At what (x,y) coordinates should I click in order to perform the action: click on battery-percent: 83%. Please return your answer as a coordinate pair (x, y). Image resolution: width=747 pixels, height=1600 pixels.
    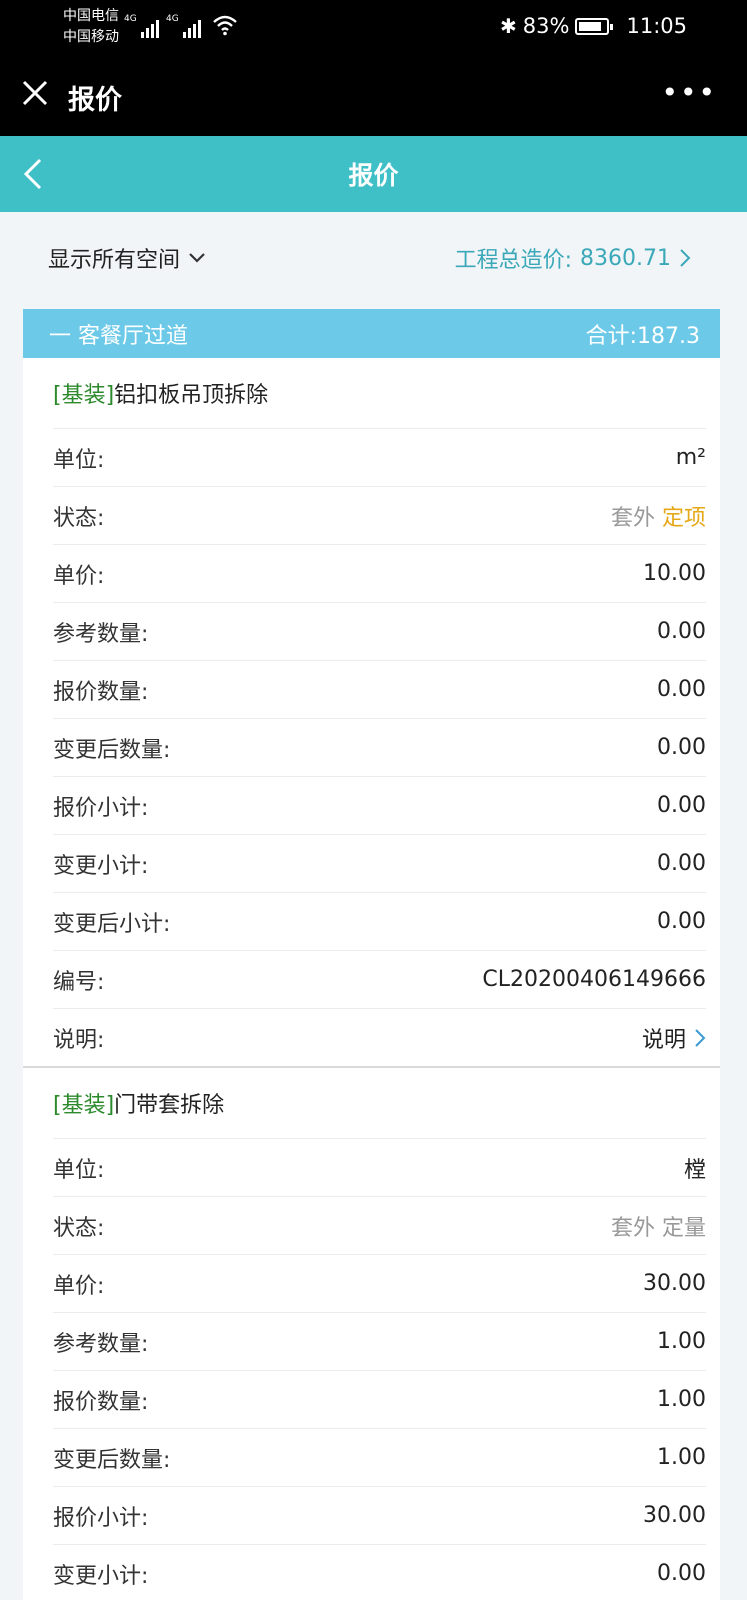
    Looking at the image, I should click on (546, 26).